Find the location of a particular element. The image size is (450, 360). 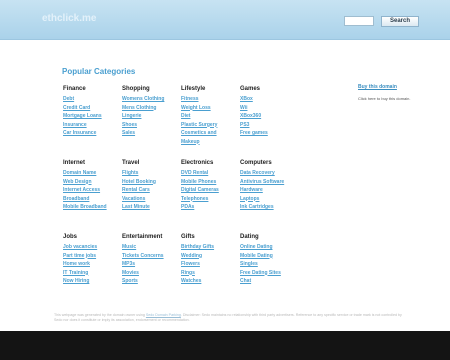

category-link: Now Hiring is located at coordinates (91, 281).